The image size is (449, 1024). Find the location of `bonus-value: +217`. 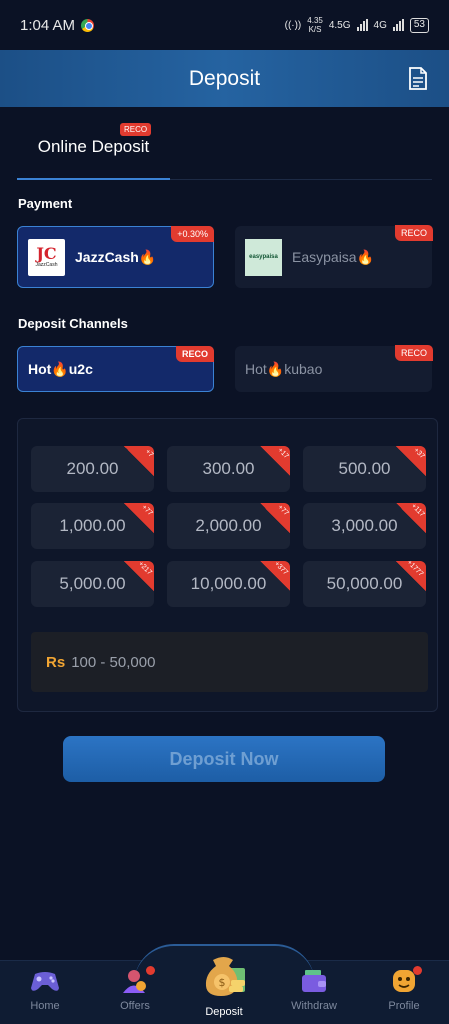

bonus-value: +217 is located at coordinates (145, 569).